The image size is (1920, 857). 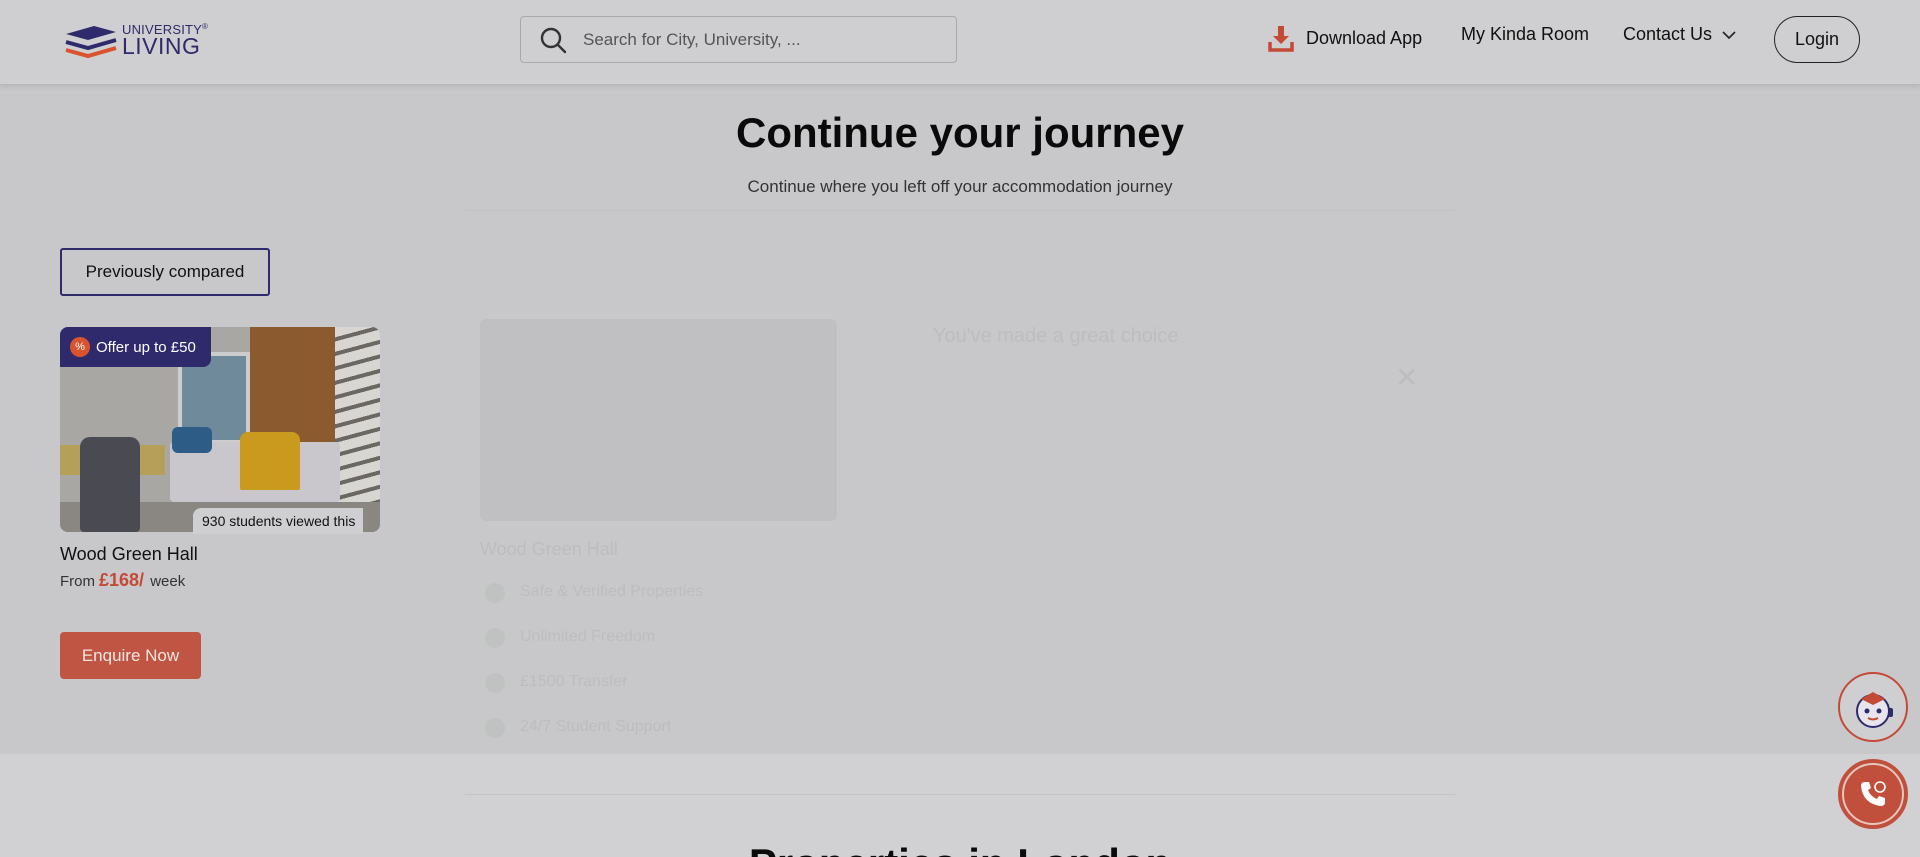 What do you see at coordinates (80, 347) in the screenshot?
I see `percent-icon: %` at bounding box center [80, 347].